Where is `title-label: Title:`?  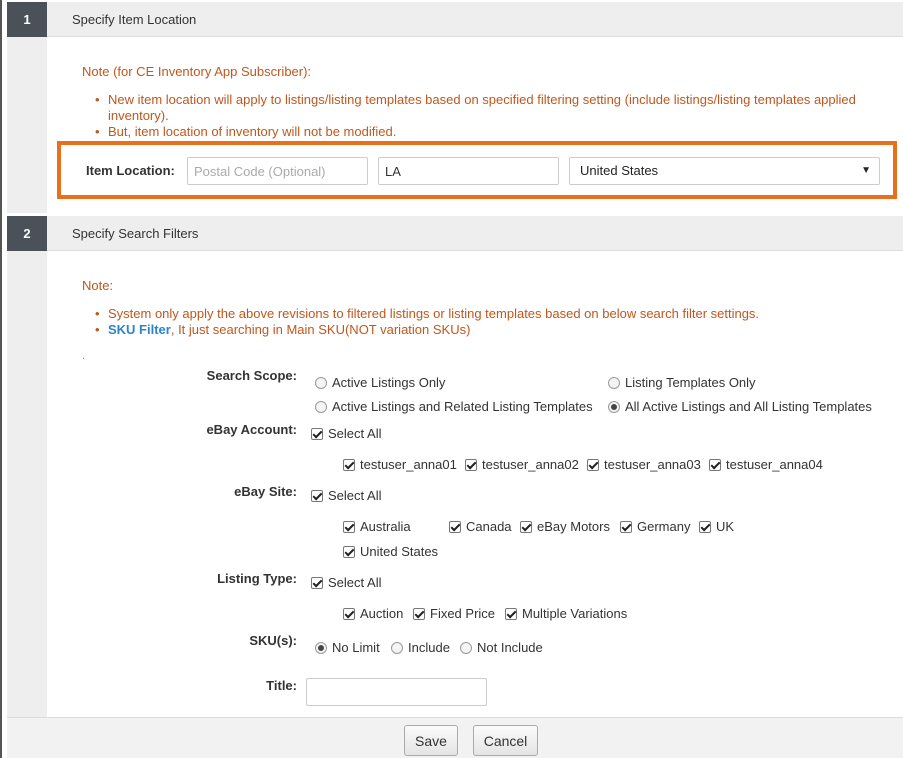 title-label: Title: is located at coordinates (281, 685).